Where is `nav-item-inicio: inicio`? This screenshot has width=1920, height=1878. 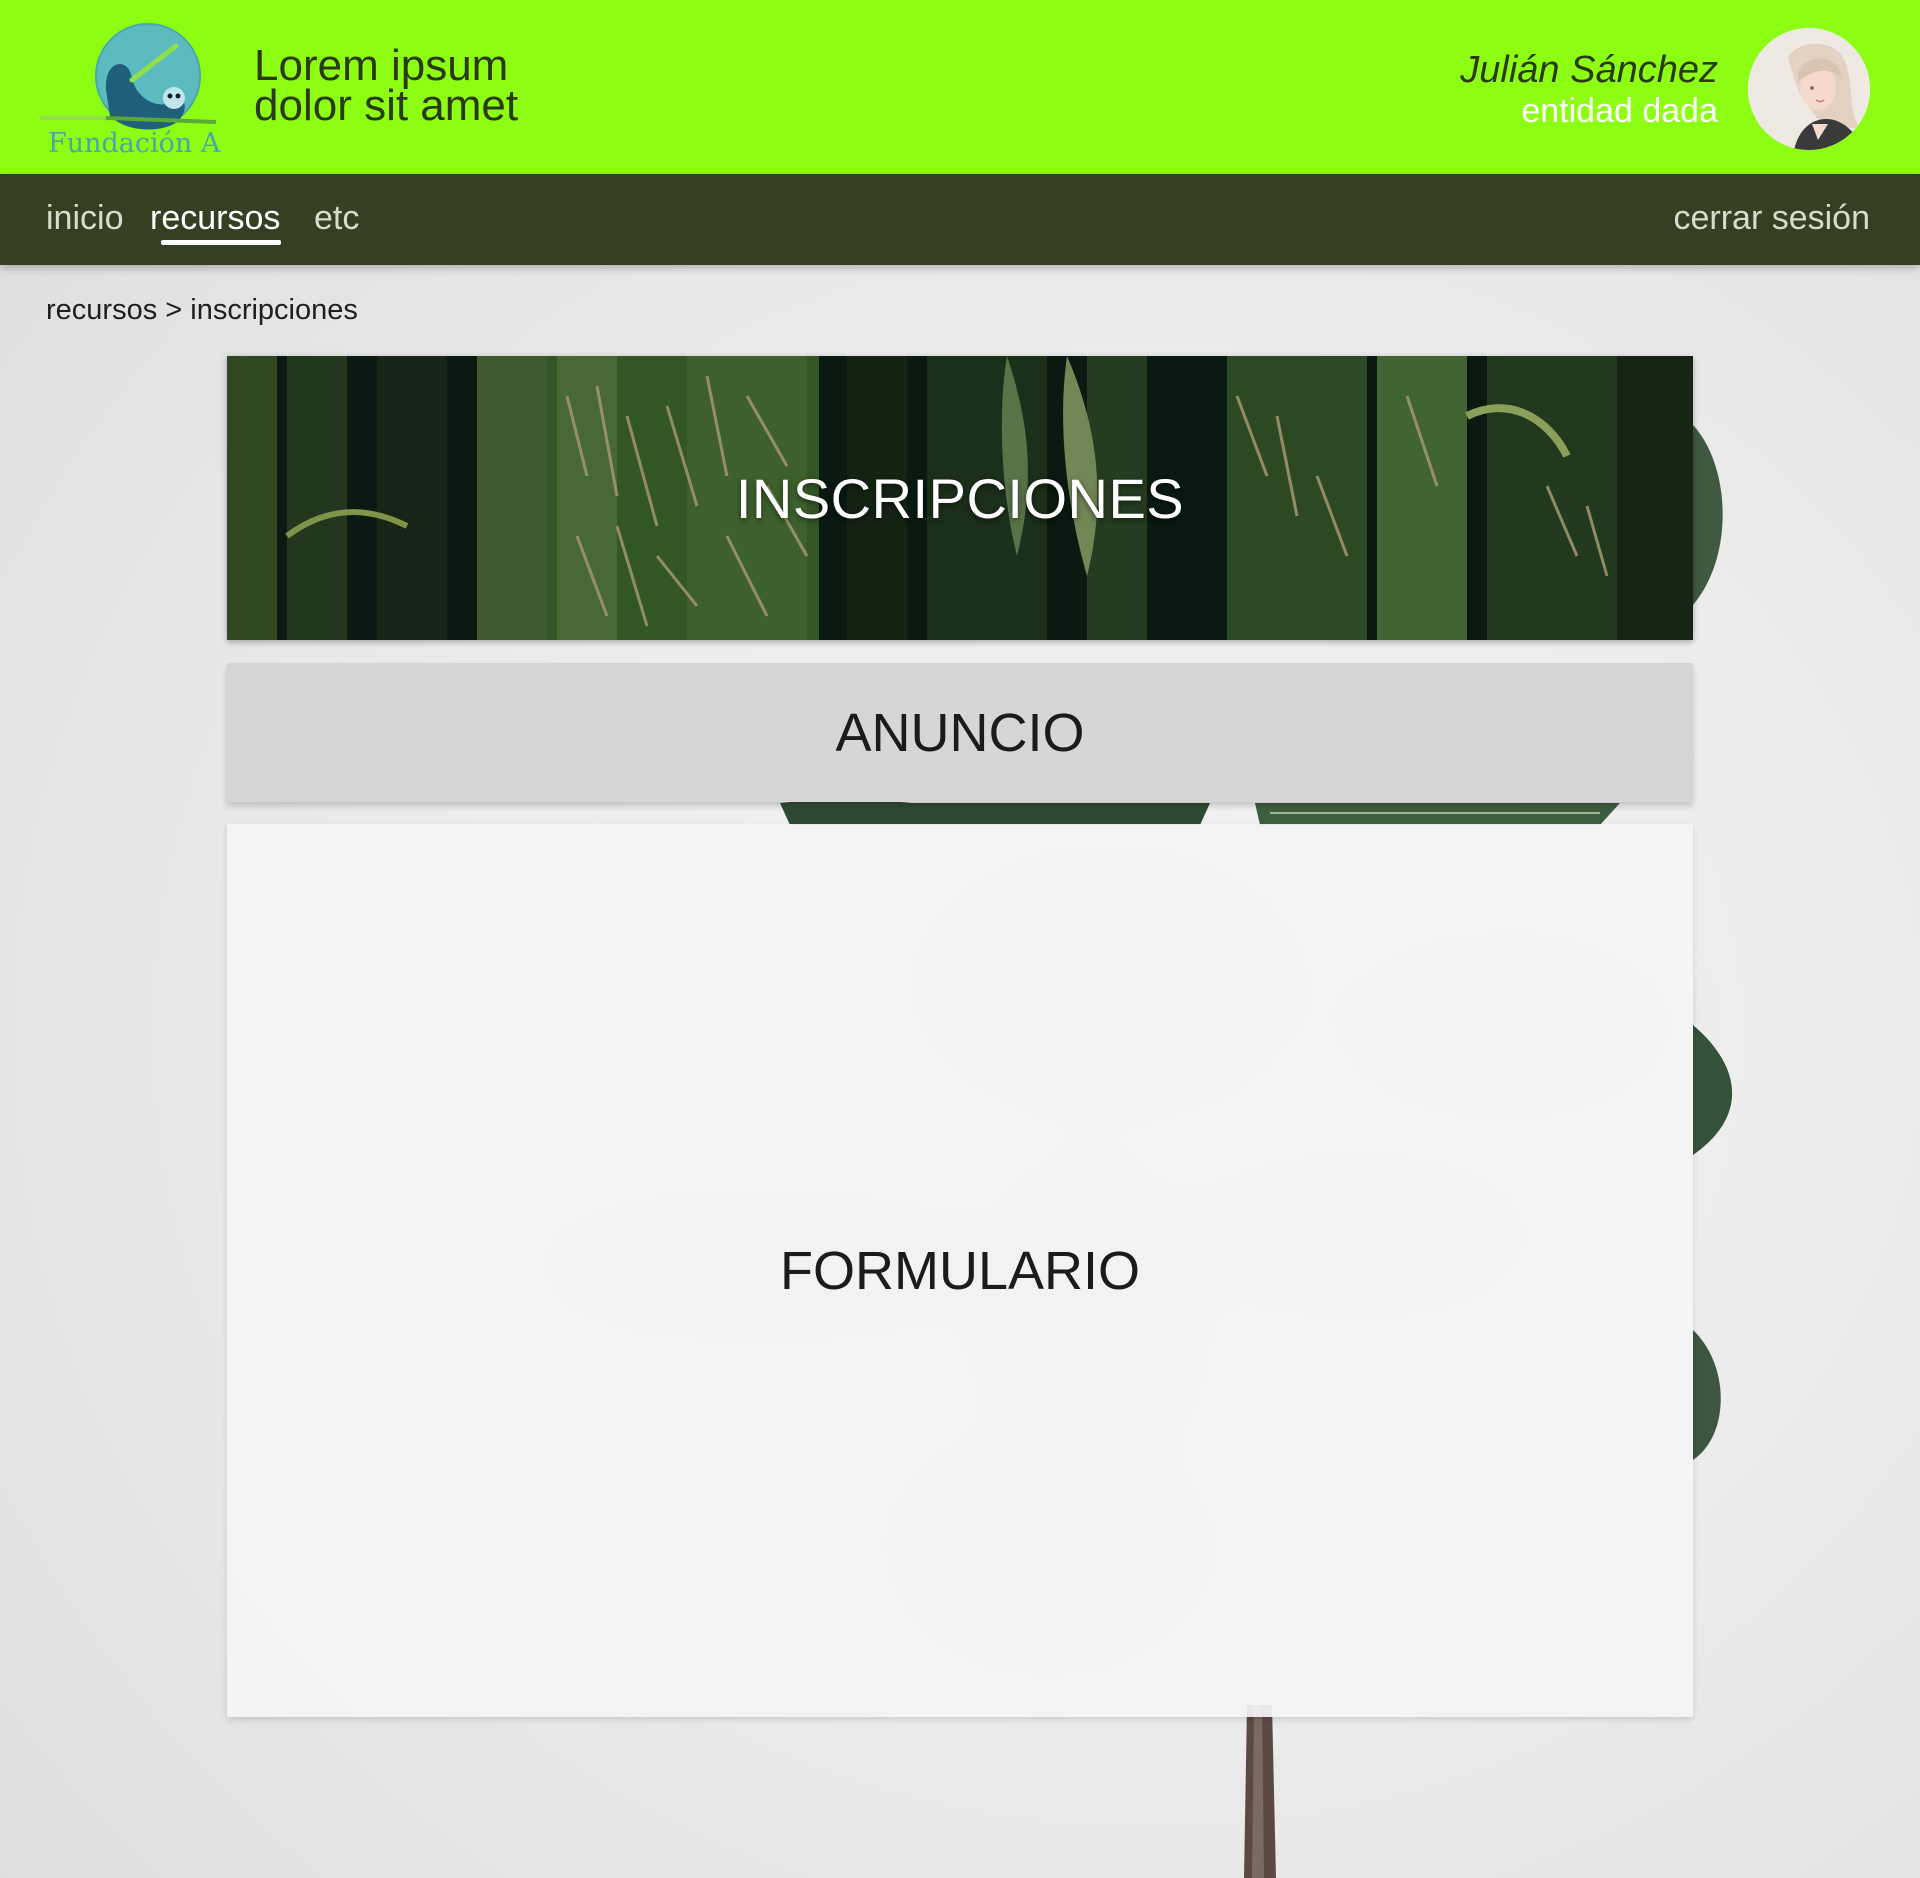
nav-item-inicio: inicio is located at coordinates (84, 218).